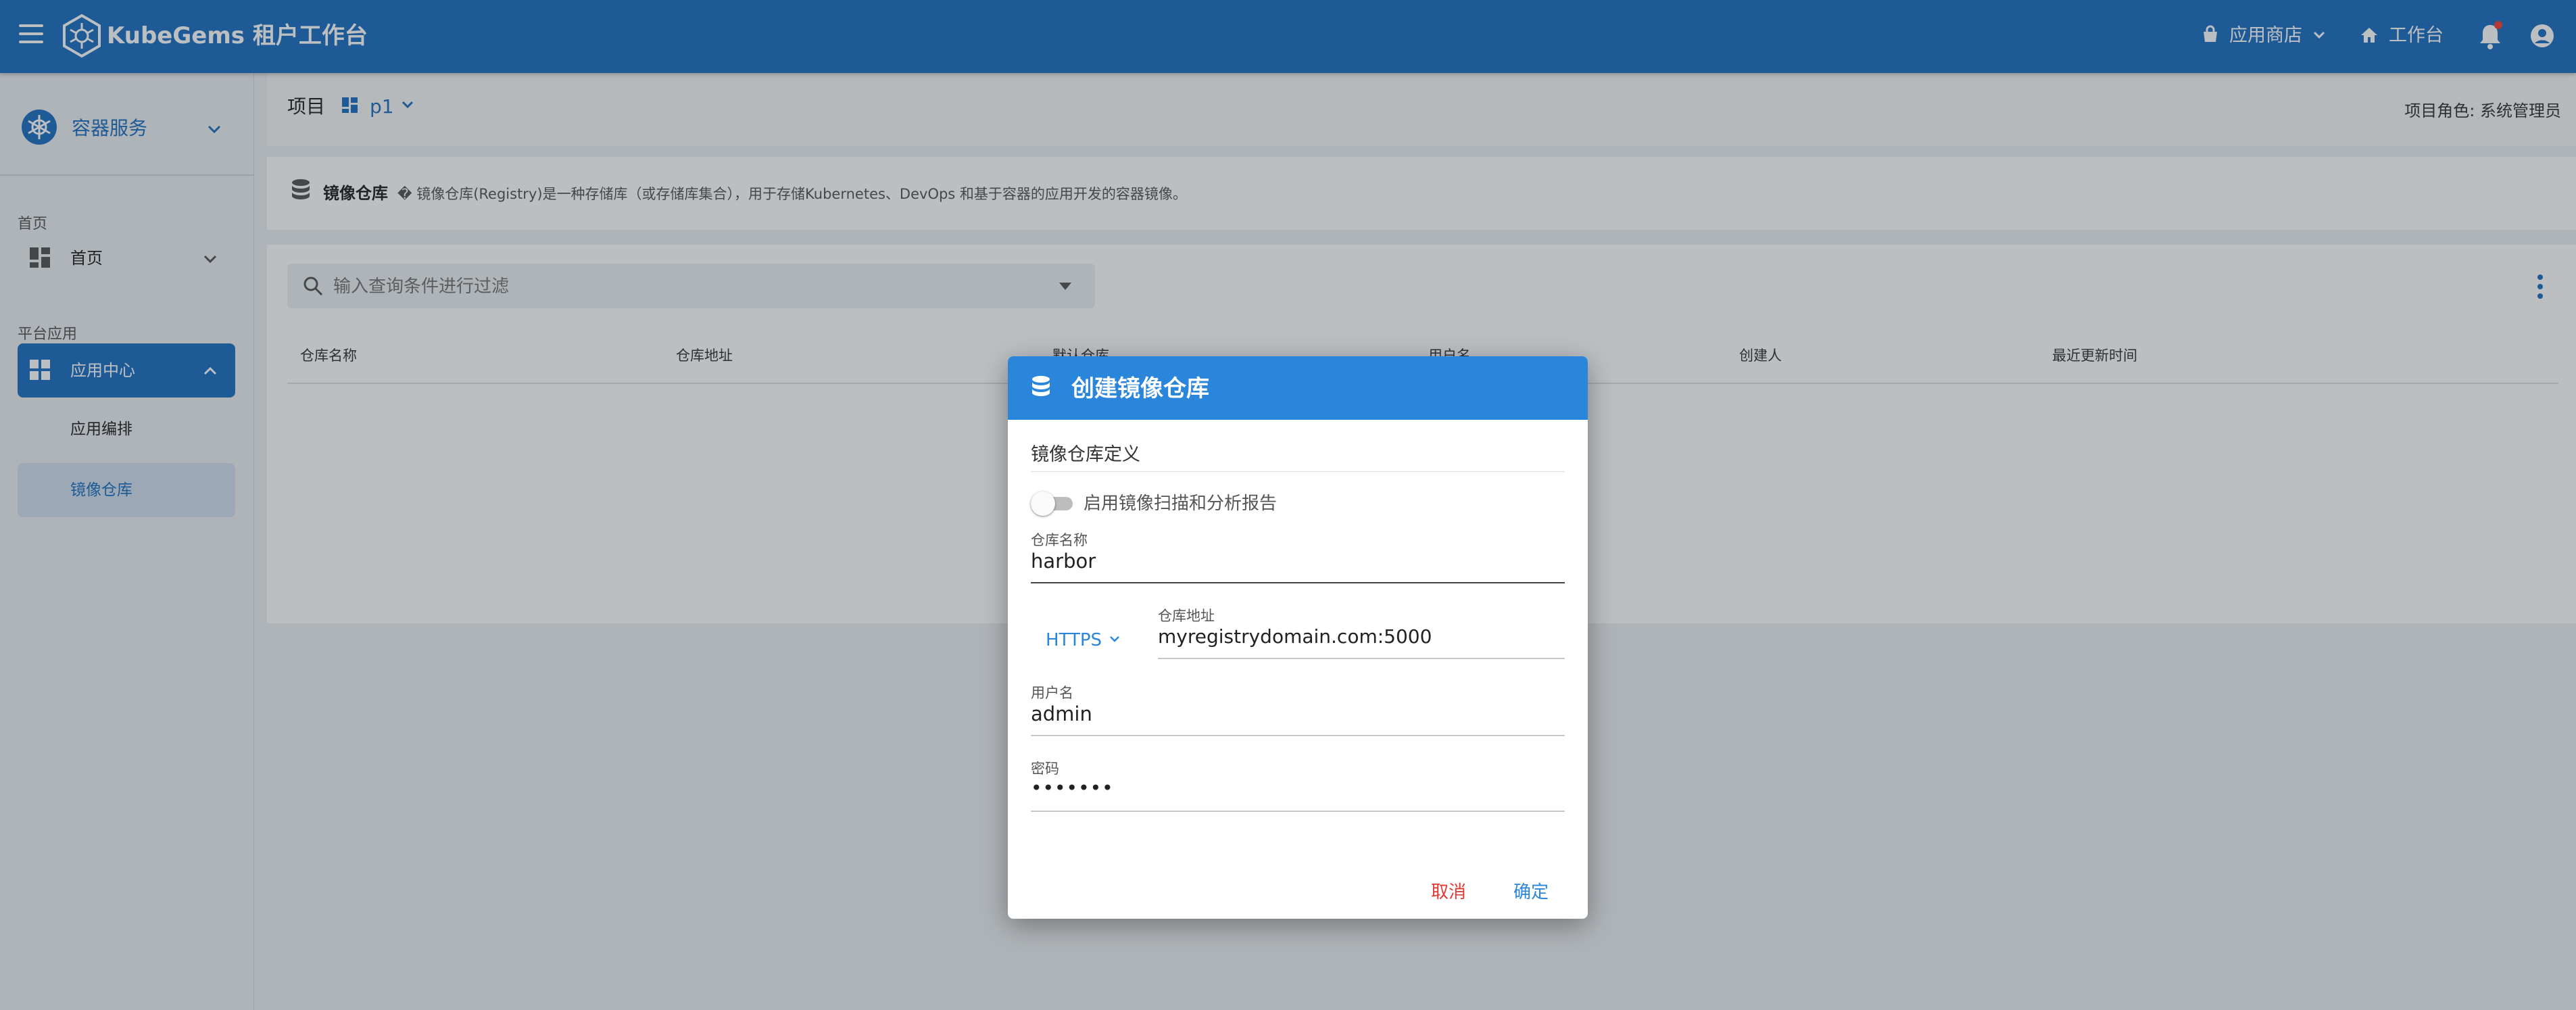  I want to click on database-icon, so click(1041, 386).